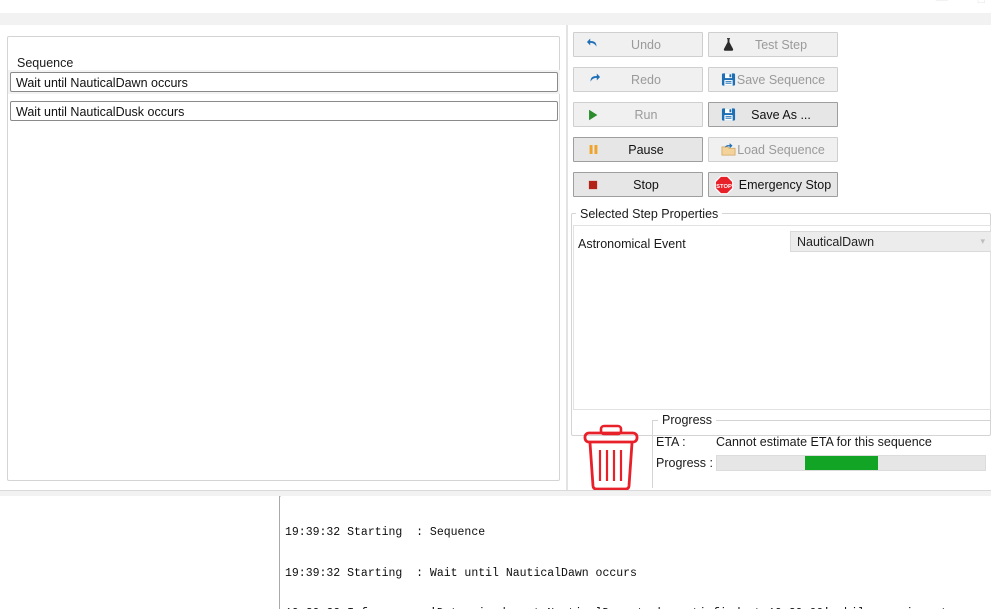 Image resolution: width=991 pixels, height=609 pixels. I want to click on sequence-step-0: Wait until NauticalDawn occurs, so click(284, 82).